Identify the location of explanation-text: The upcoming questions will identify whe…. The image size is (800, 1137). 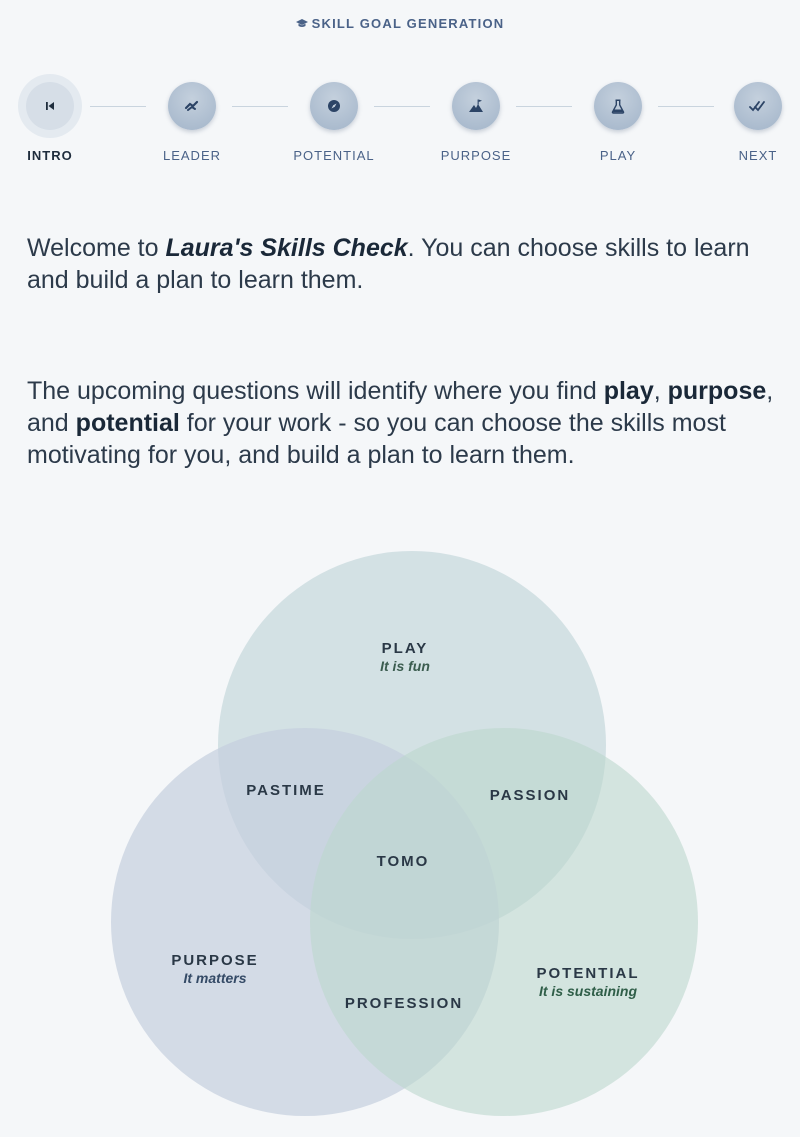
(315, 391).